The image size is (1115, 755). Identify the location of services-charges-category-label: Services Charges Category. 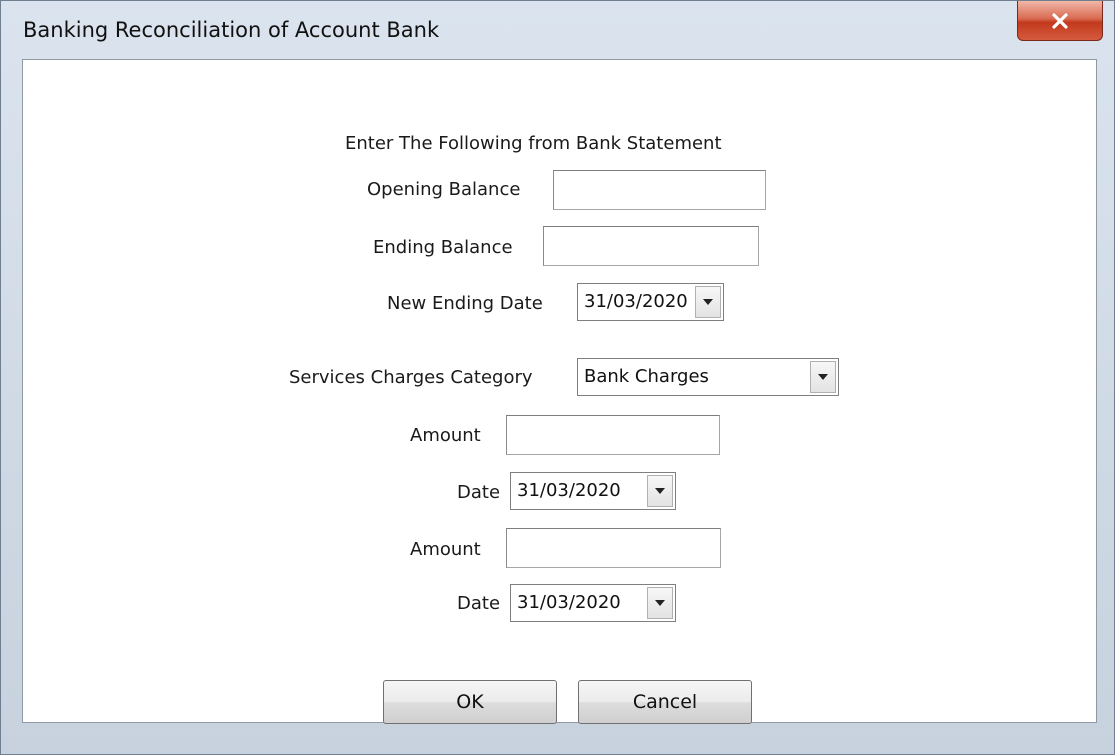
(411, 377).